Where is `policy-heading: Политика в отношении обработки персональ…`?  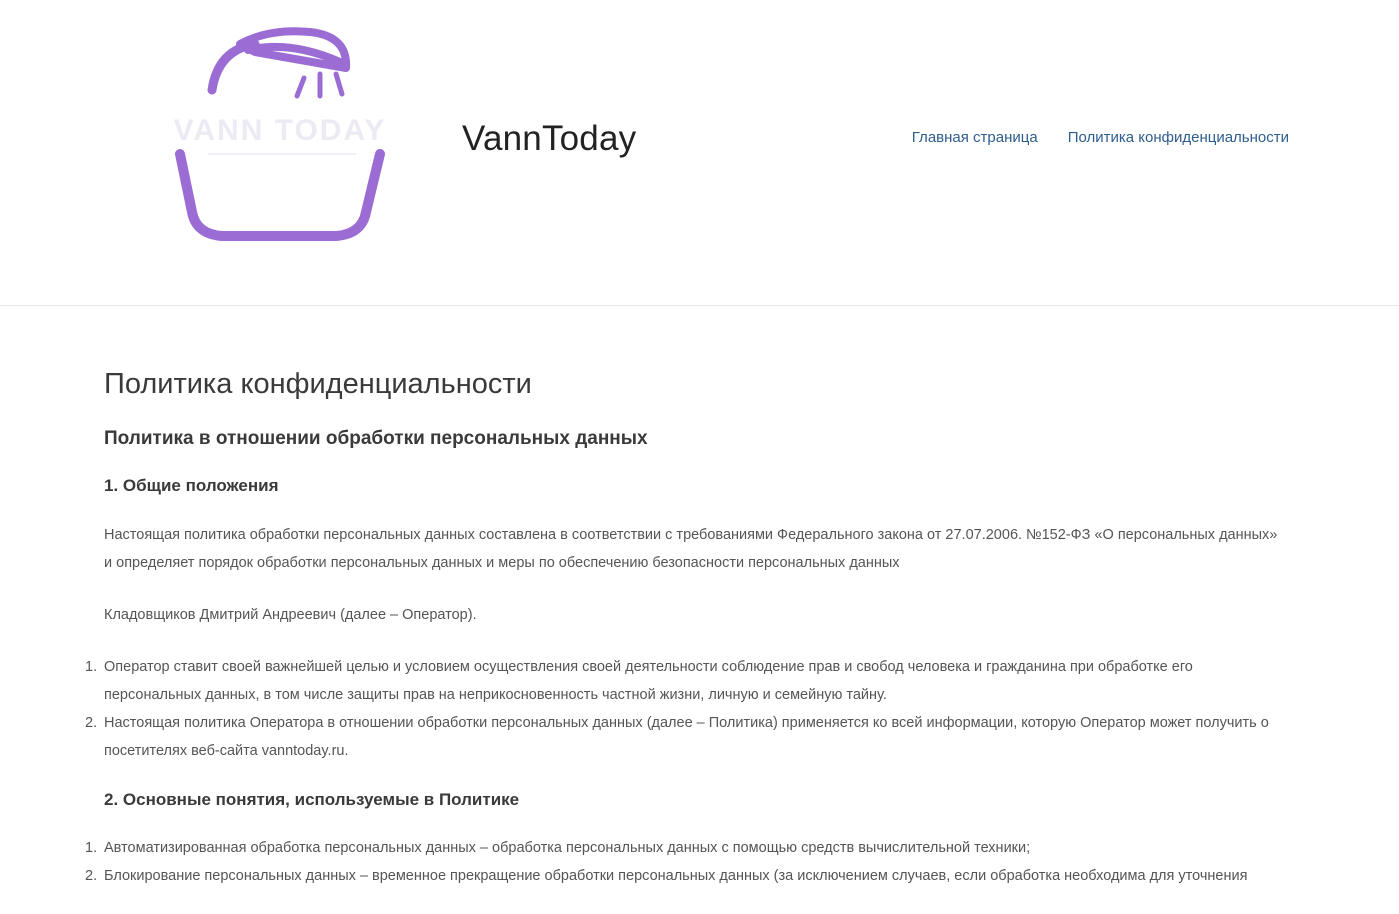
policy-heading: Политика в отношении обработки персональ… is located at coordinates (376, 438).